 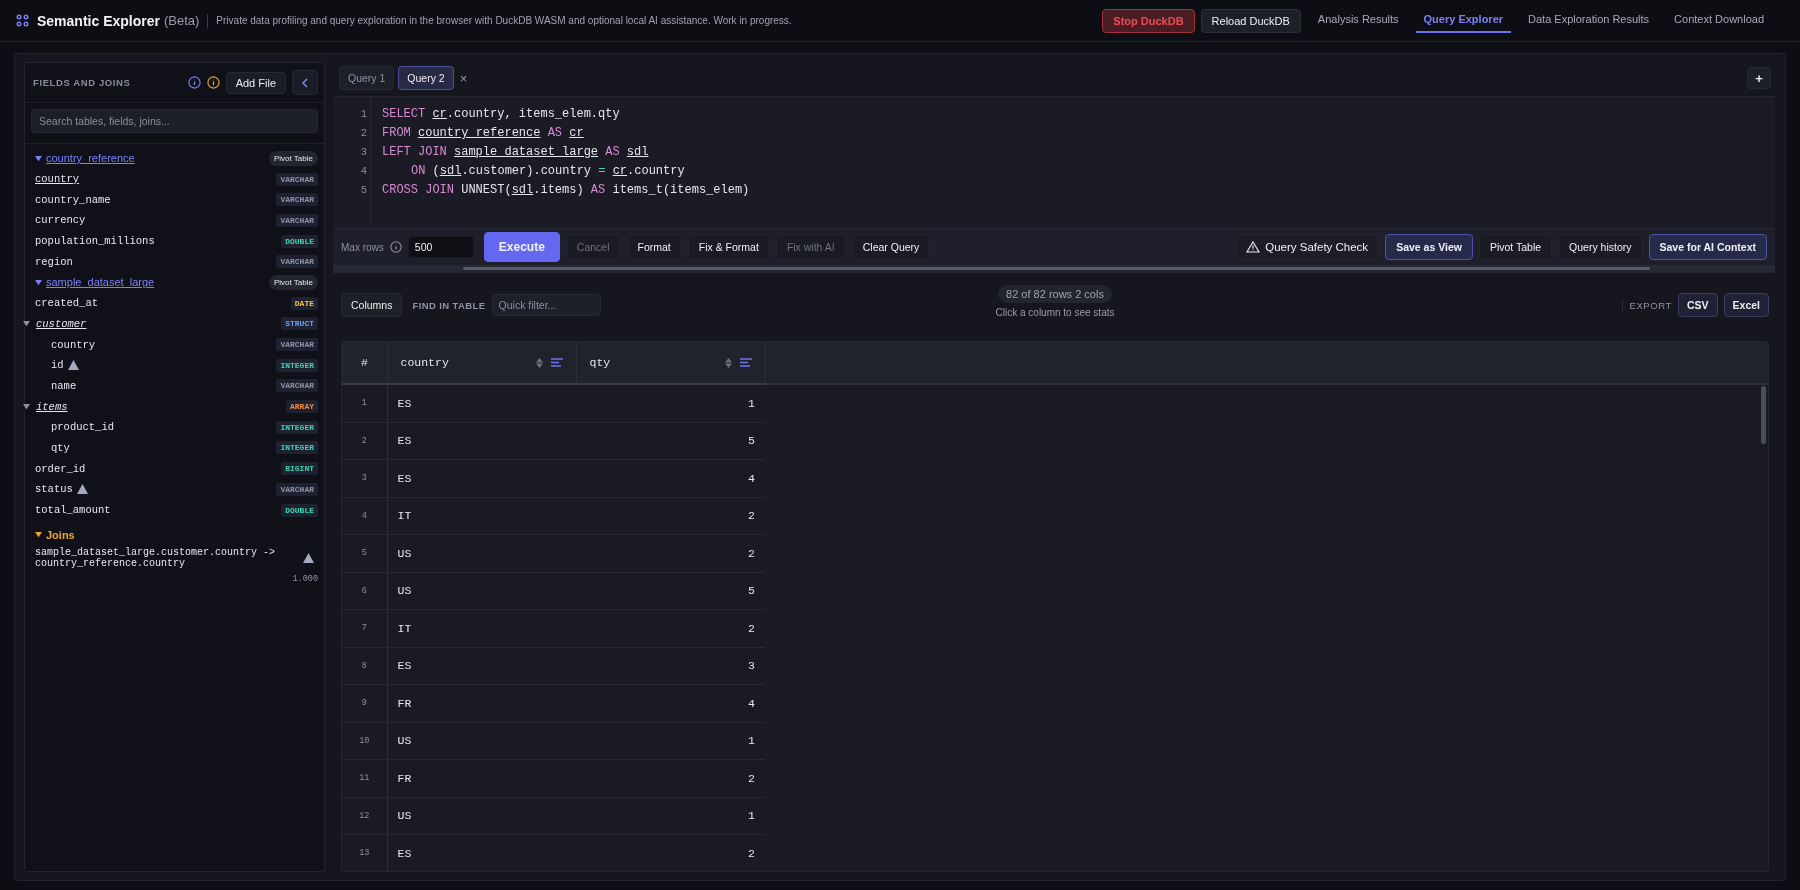 I want to click on type-label: BIGINT, so click(x=299, y=469).